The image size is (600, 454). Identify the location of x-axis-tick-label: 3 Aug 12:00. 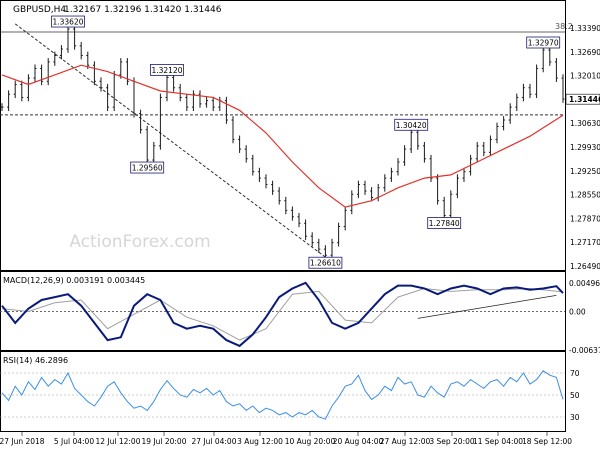
(260, 441).